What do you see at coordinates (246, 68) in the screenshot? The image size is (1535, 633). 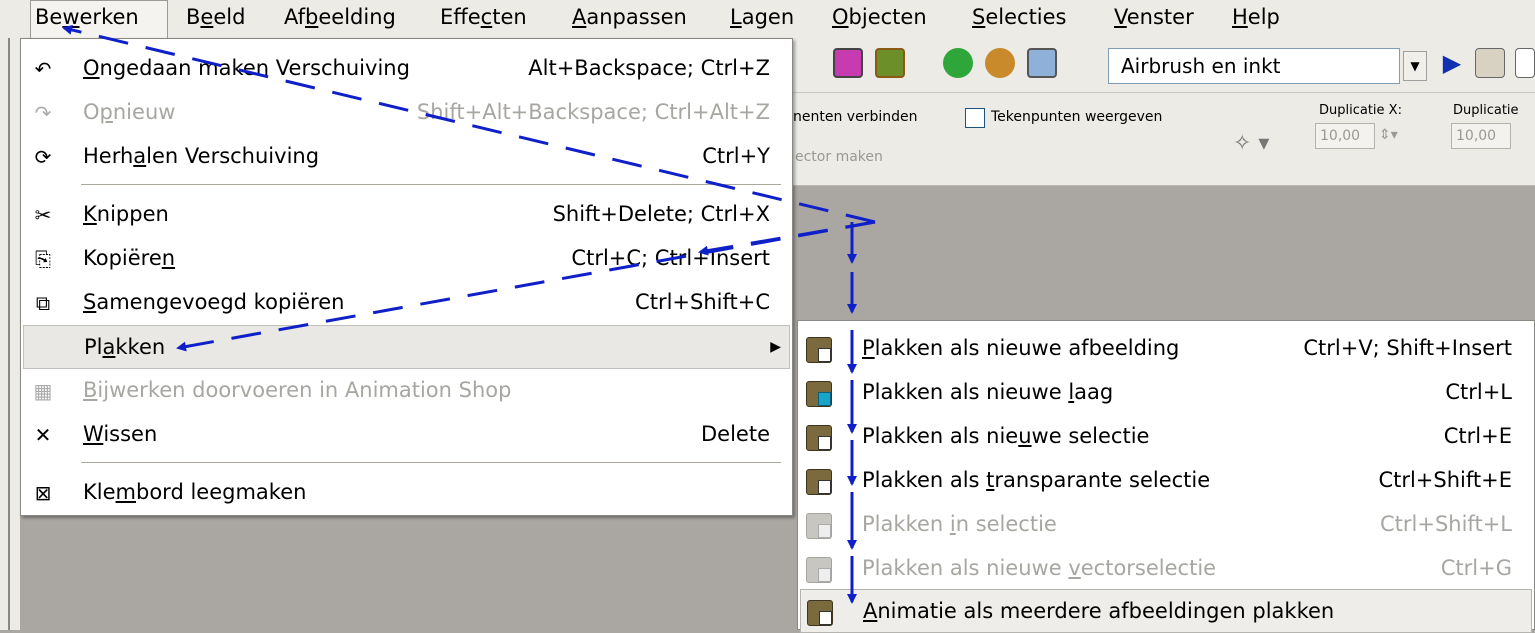 I see `menu-item-label: Ongedaan maken Verschuiving` at bounding box center [246, 68].